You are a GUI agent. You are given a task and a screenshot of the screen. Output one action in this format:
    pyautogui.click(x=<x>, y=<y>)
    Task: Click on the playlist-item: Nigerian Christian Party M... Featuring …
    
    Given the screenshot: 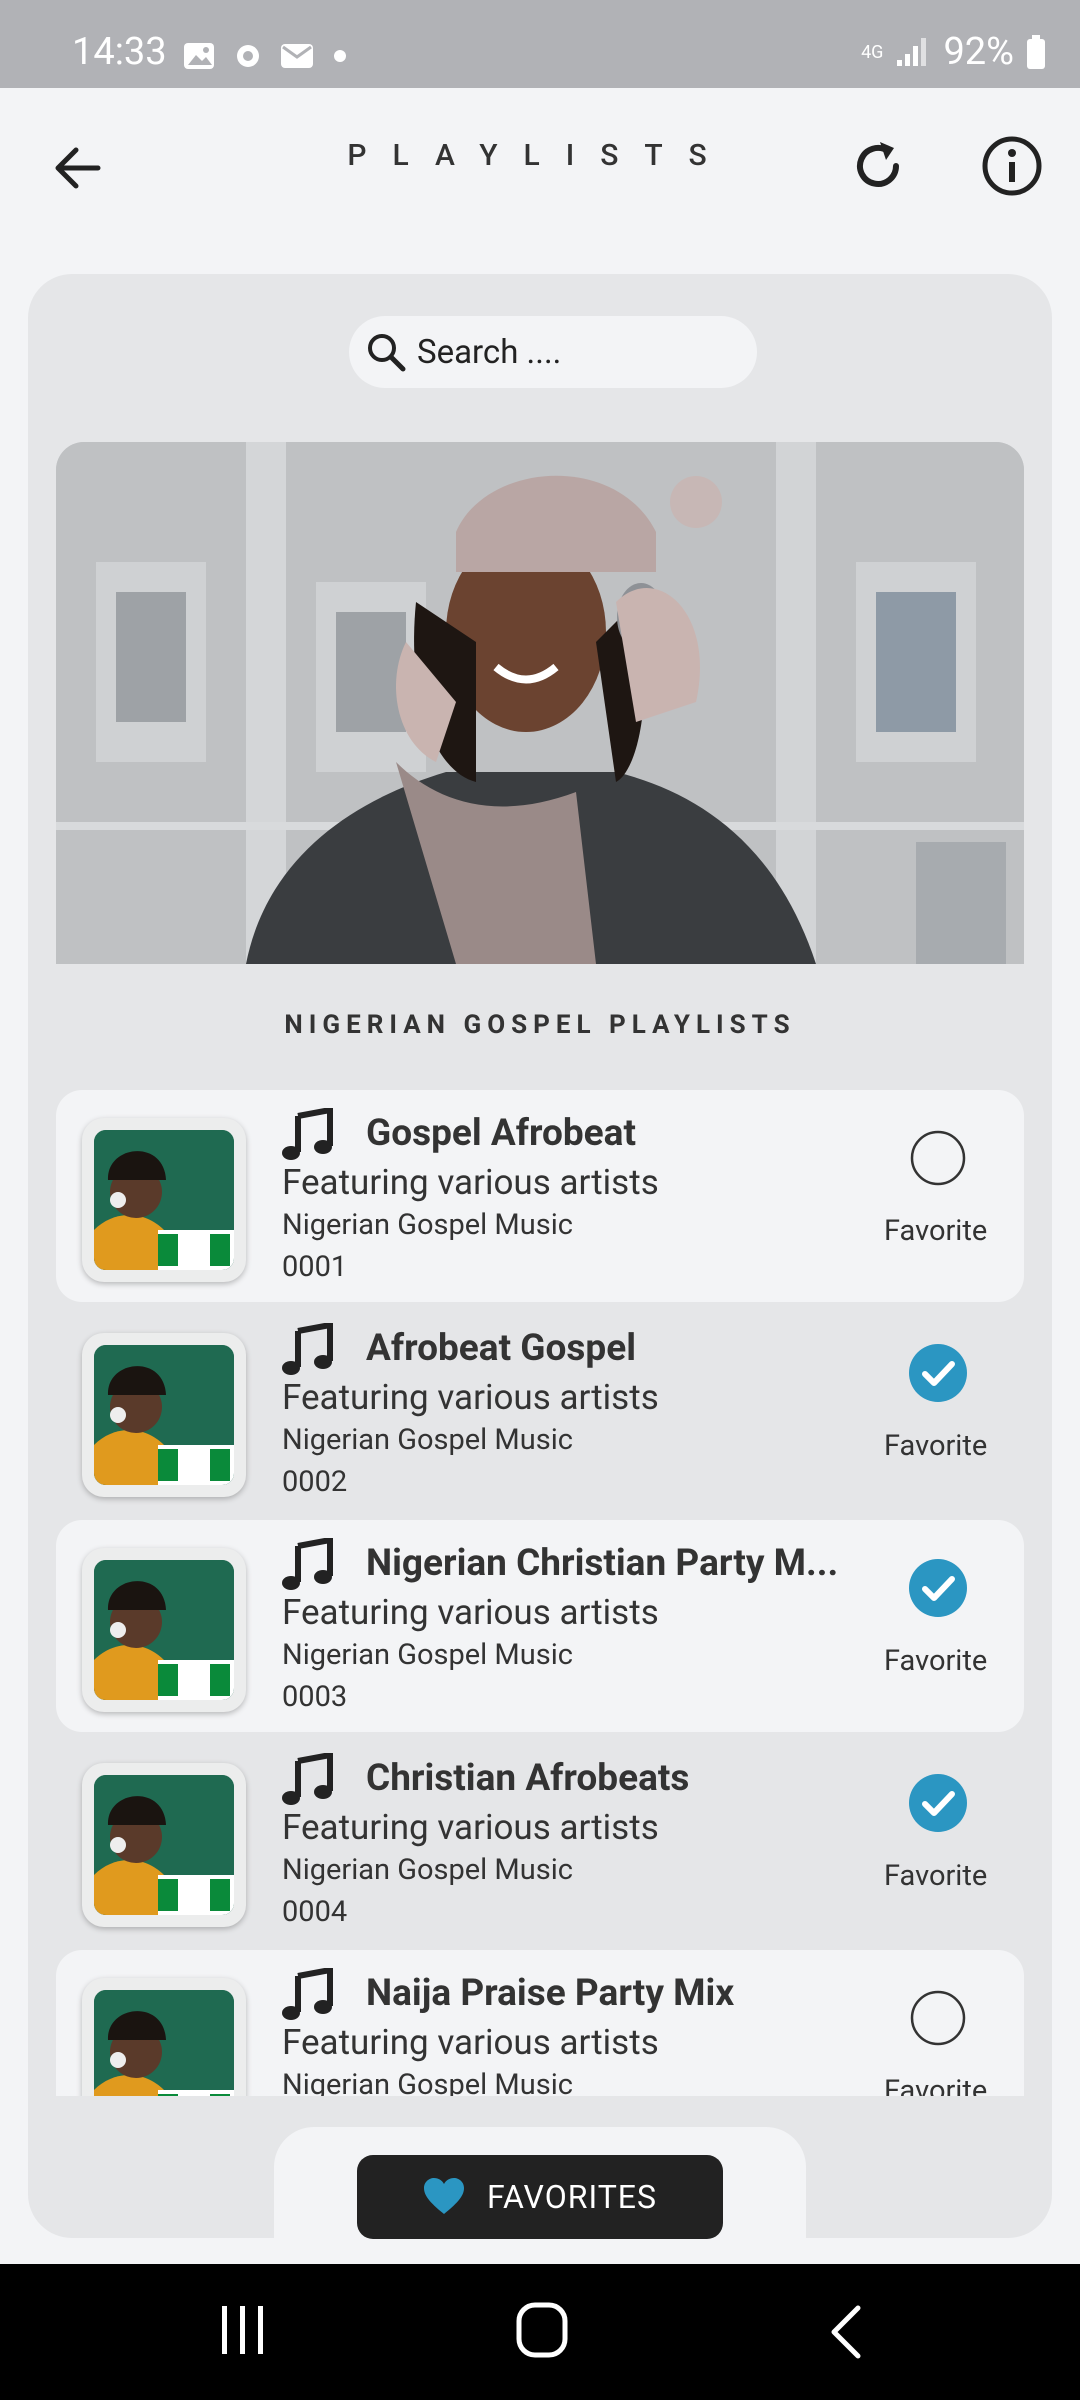 What is the action you would take?
    pyautogui.click(x=540, y=1626)
    